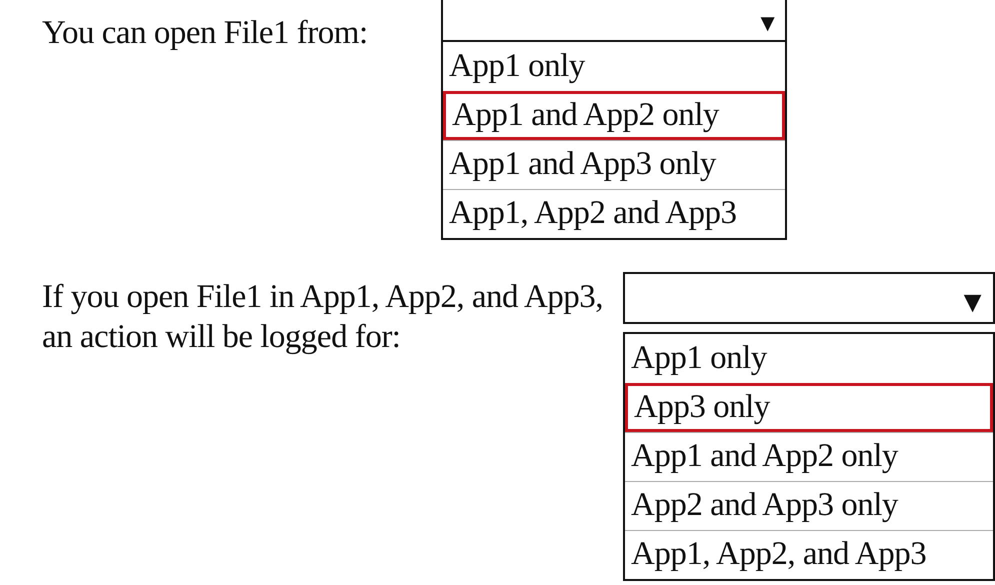 The width and height of the screenshot is (995, 585). What do you see at coordinates (205, 33) in the screenshot?
I see `question-text: You can open File1 from:` at bounding box center [205, 33].